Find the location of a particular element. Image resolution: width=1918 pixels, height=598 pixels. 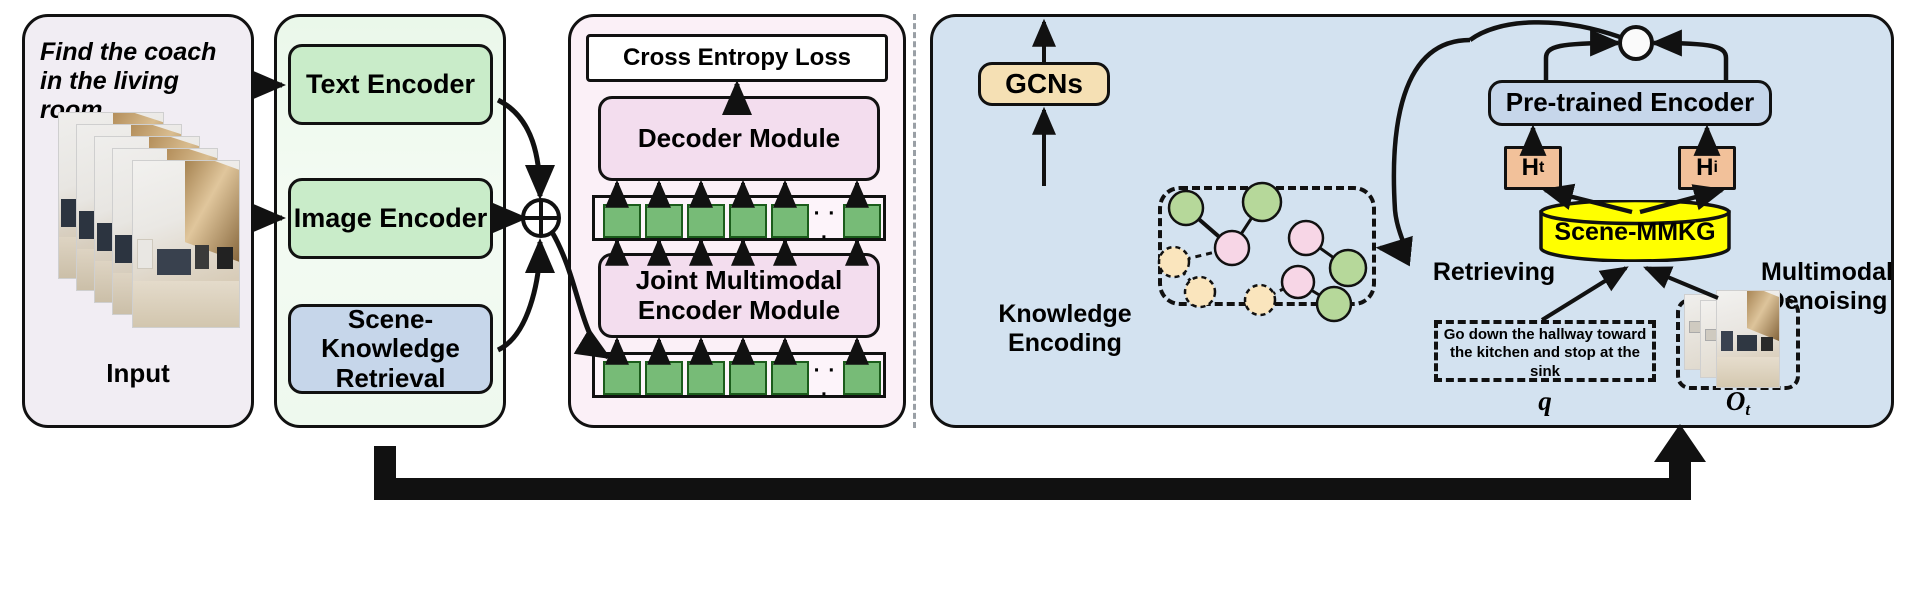

joint-multimodal-encoder-module-block: Joint Multimodal Encoder Module is located at coordinates (739, 295).